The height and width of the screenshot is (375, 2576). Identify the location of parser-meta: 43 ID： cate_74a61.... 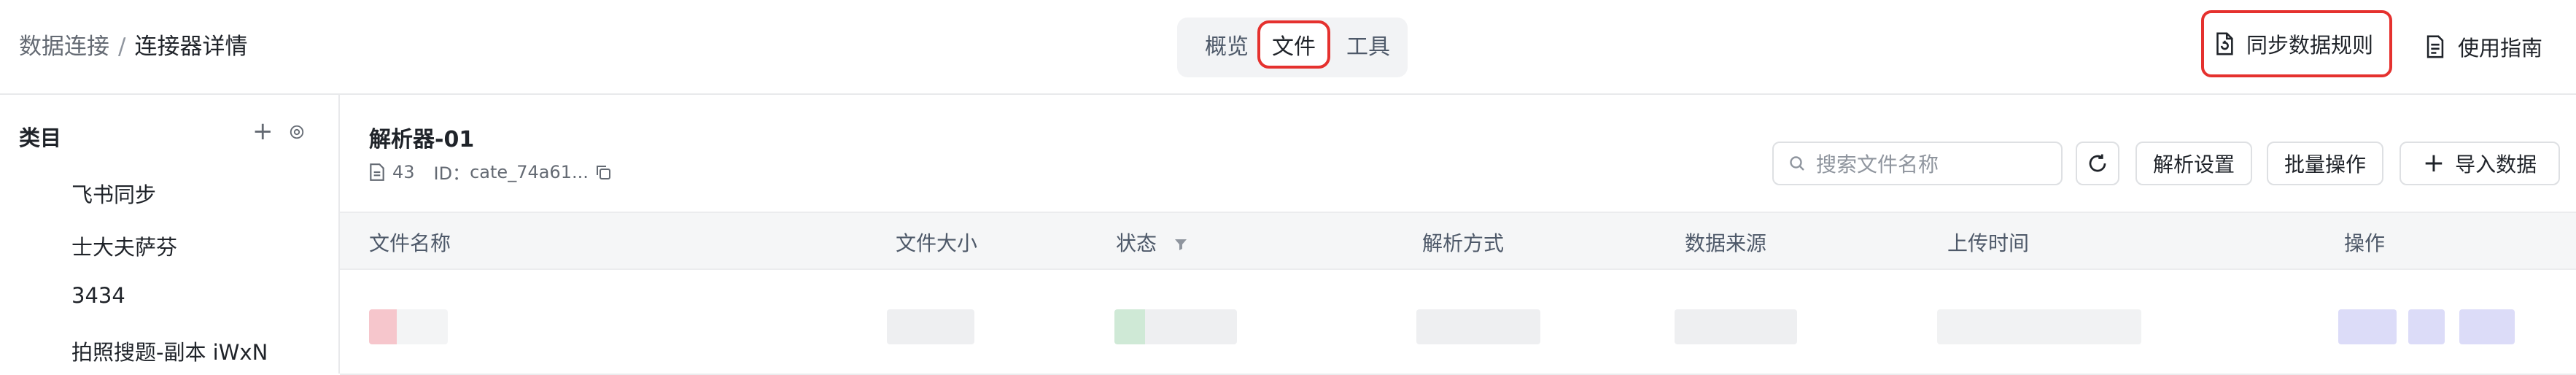
(490, 172).